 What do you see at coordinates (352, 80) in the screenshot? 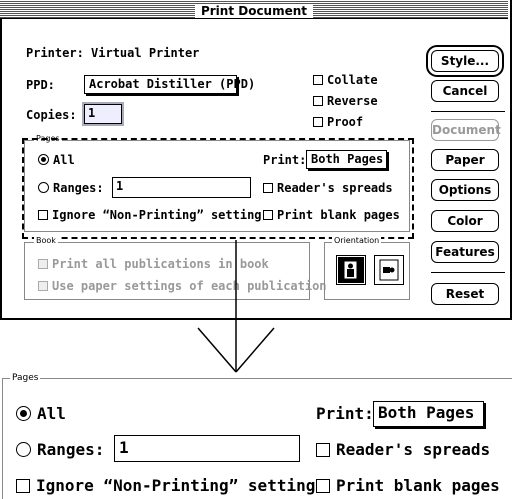
I see `collate-label: Collate` at bounding box center [352, 80].